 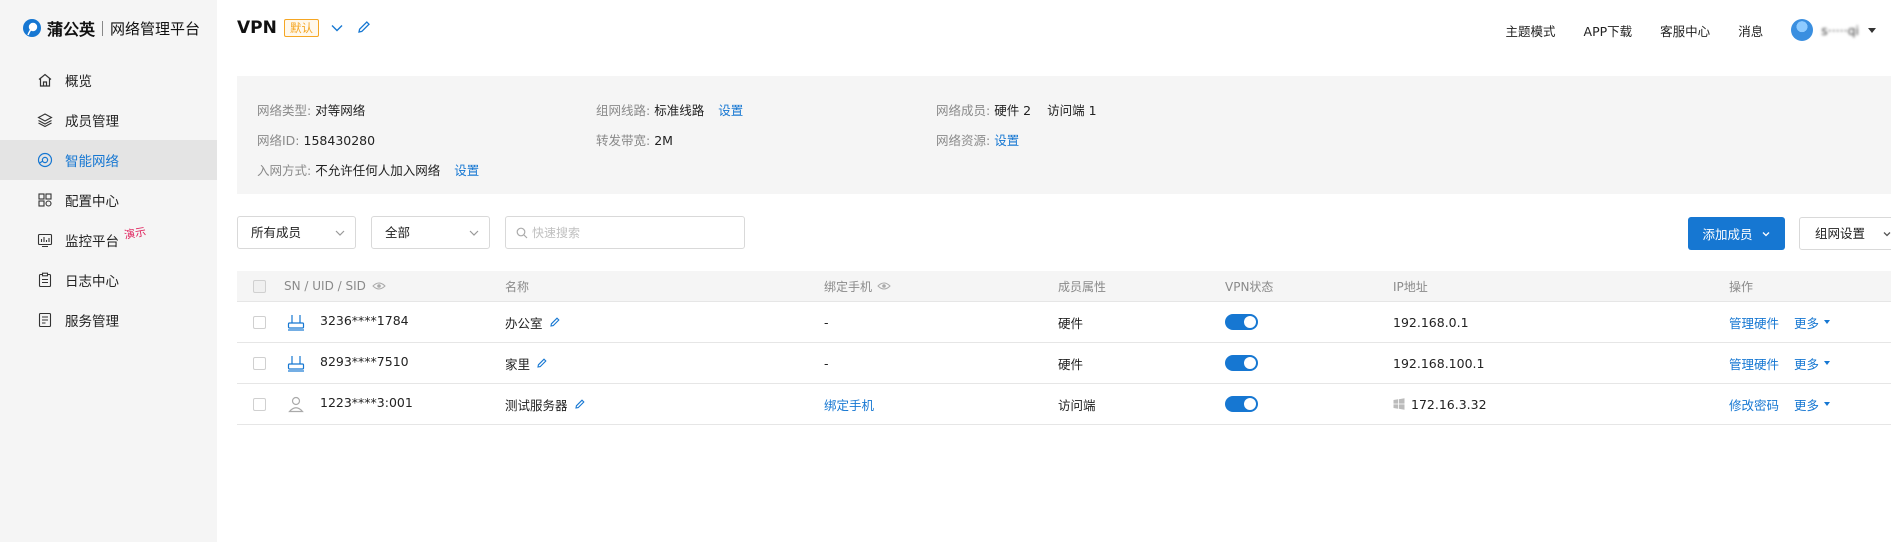 What do you see at coordinates (1082, 286) in the screenshot?
I see `header-attr: 成员属性` at bounding box center [1082, 286].